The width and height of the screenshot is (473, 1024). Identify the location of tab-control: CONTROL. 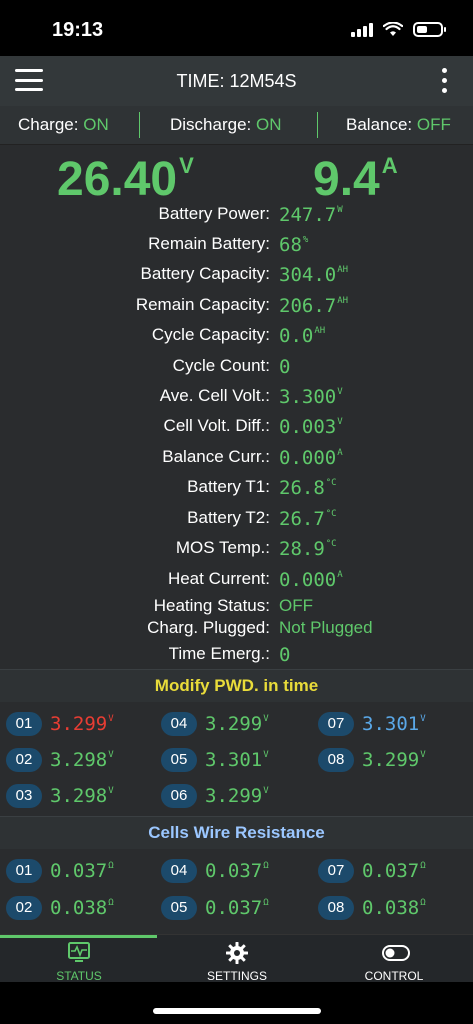
(394, 961).